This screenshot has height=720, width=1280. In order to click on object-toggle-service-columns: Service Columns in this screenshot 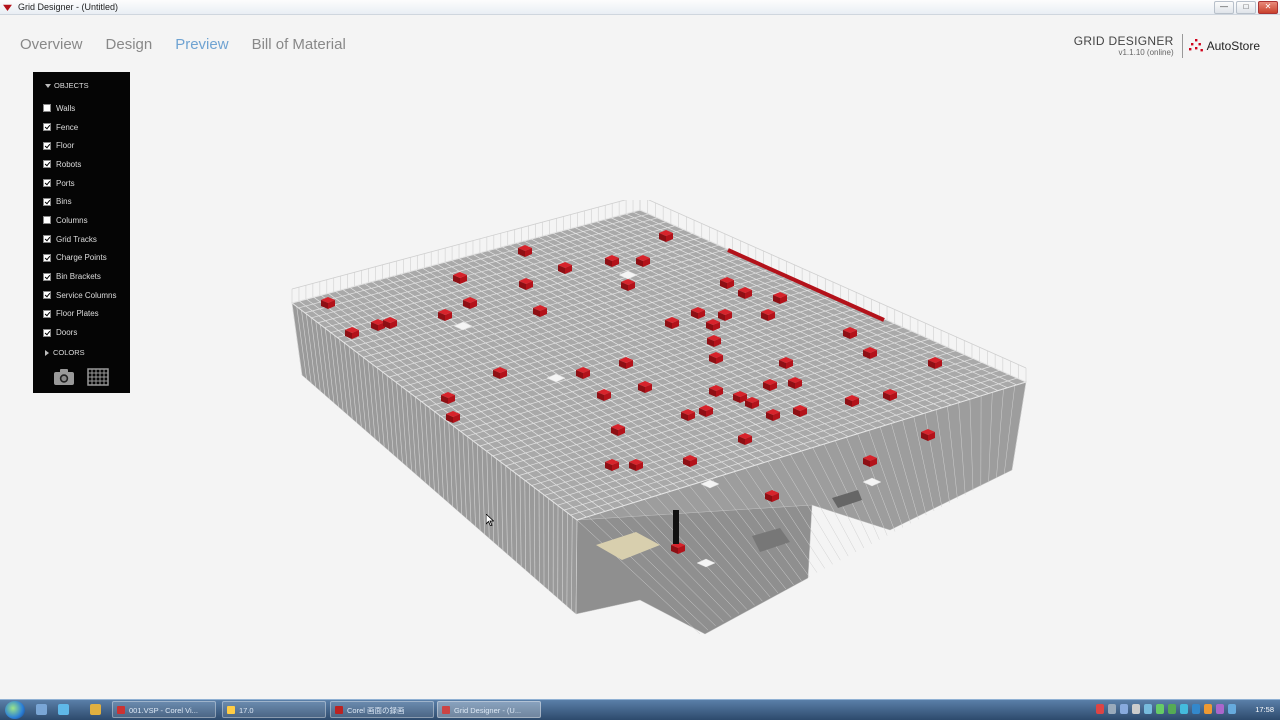, I will do `click(79, 295)`.